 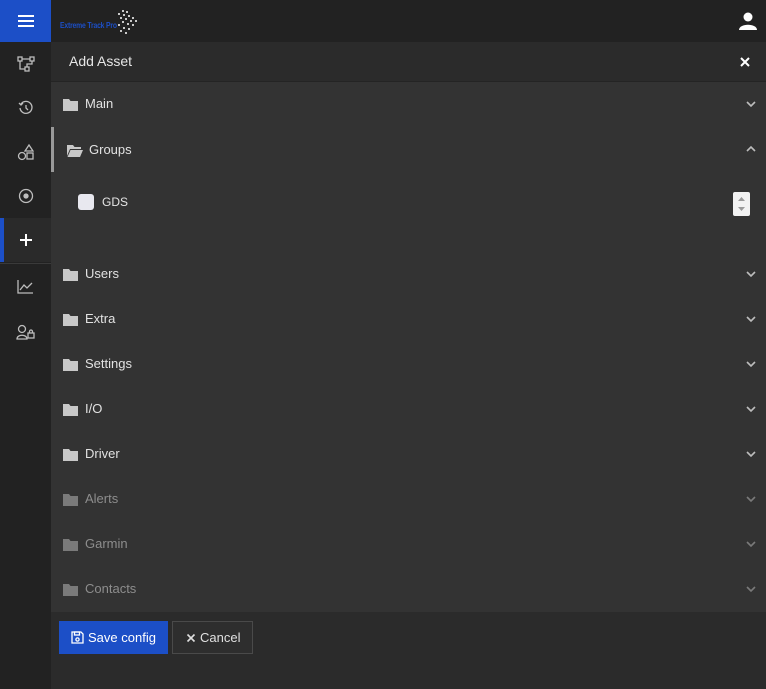 What do you see at coordinates (111, 588) in the screenshot?
I see `section-label: Contacts` at bounding box center [111, 588].